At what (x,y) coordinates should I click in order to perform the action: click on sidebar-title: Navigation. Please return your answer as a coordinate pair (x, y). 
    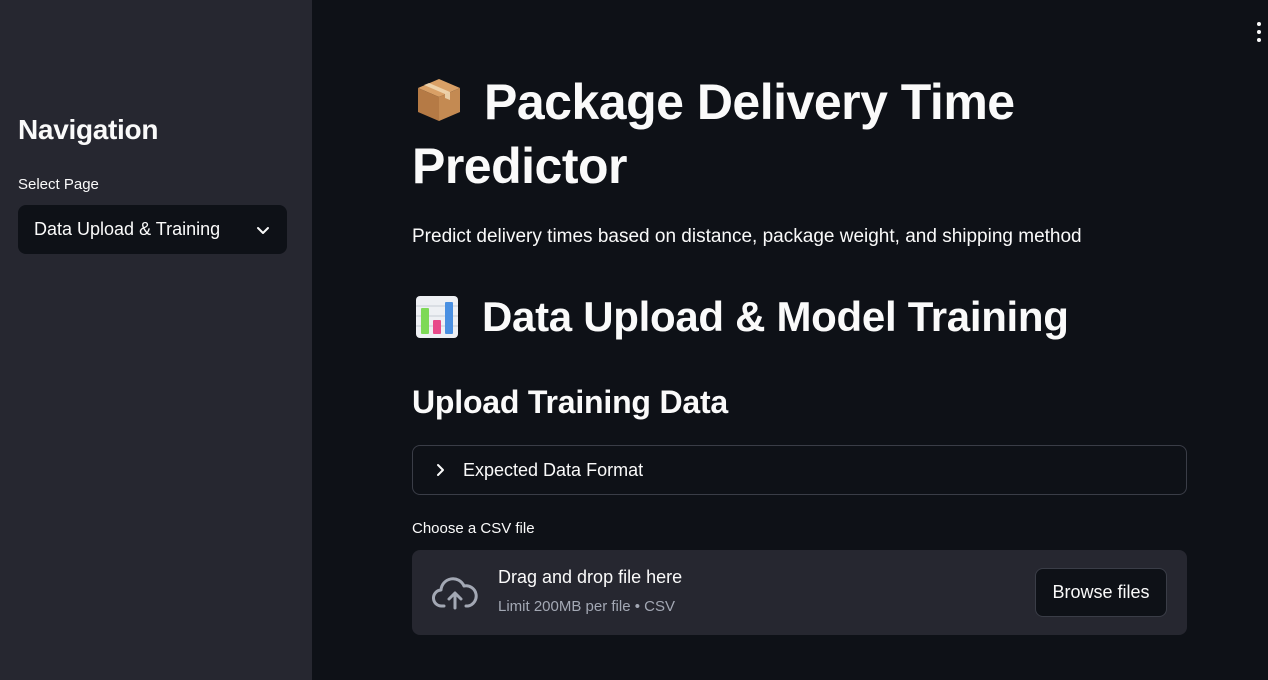
    Looking at the image, I should click on (88, 129).